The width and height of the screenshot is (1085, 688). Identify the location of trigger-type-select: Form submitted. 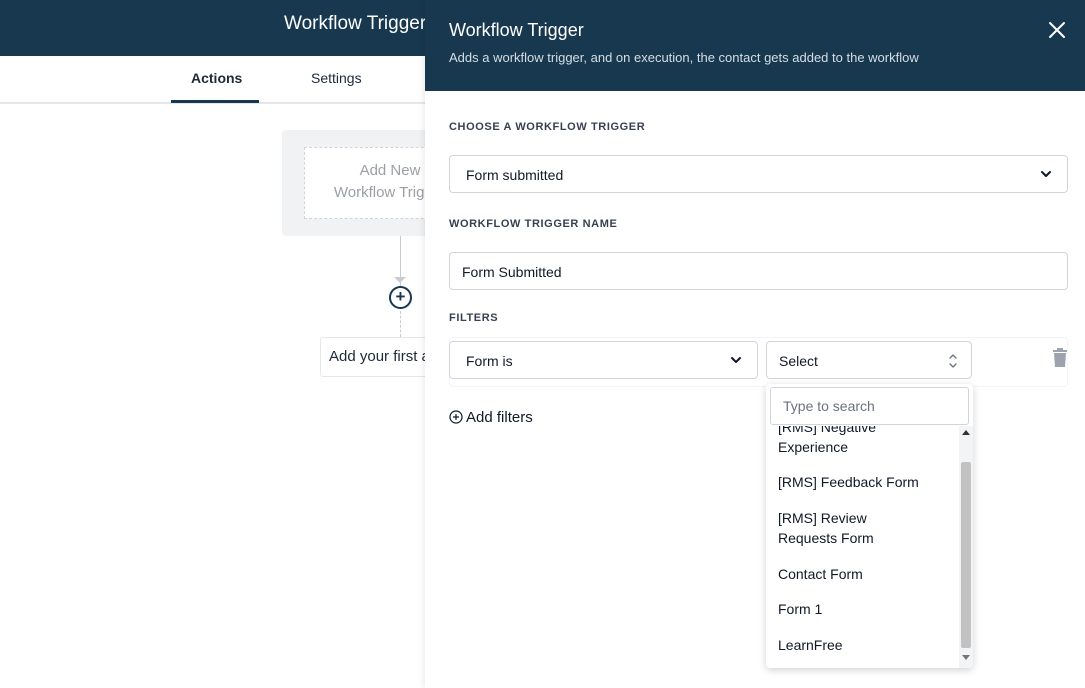
(758, 174).